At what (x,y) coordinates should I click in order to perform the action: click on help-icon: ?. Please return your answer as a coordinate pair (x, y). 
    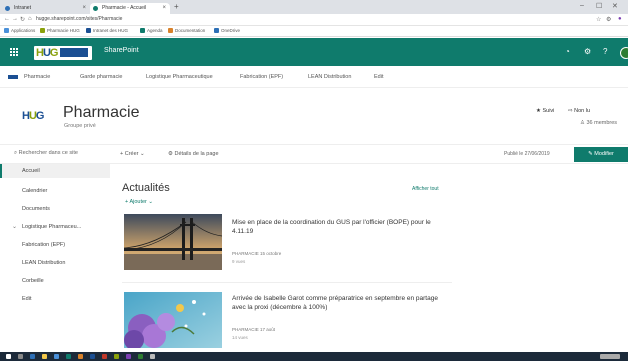
    Looking at the image, I should click on (605, 52).